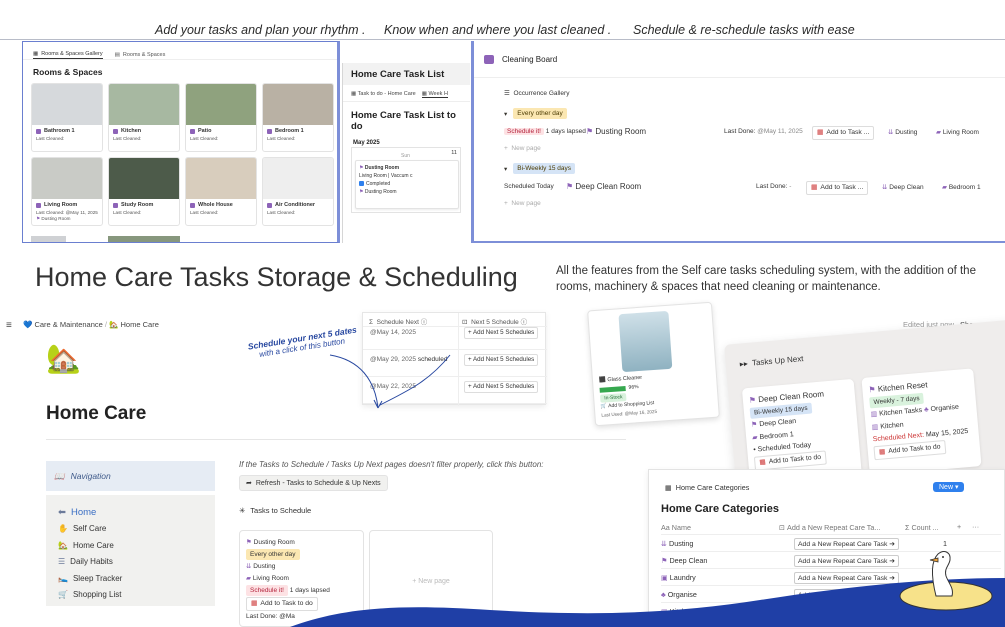  What do you see at coordinates (684, 560) in the screenshot?
I see `category-name: ⚑ Deep Clean` at bounding box center [684, 560].